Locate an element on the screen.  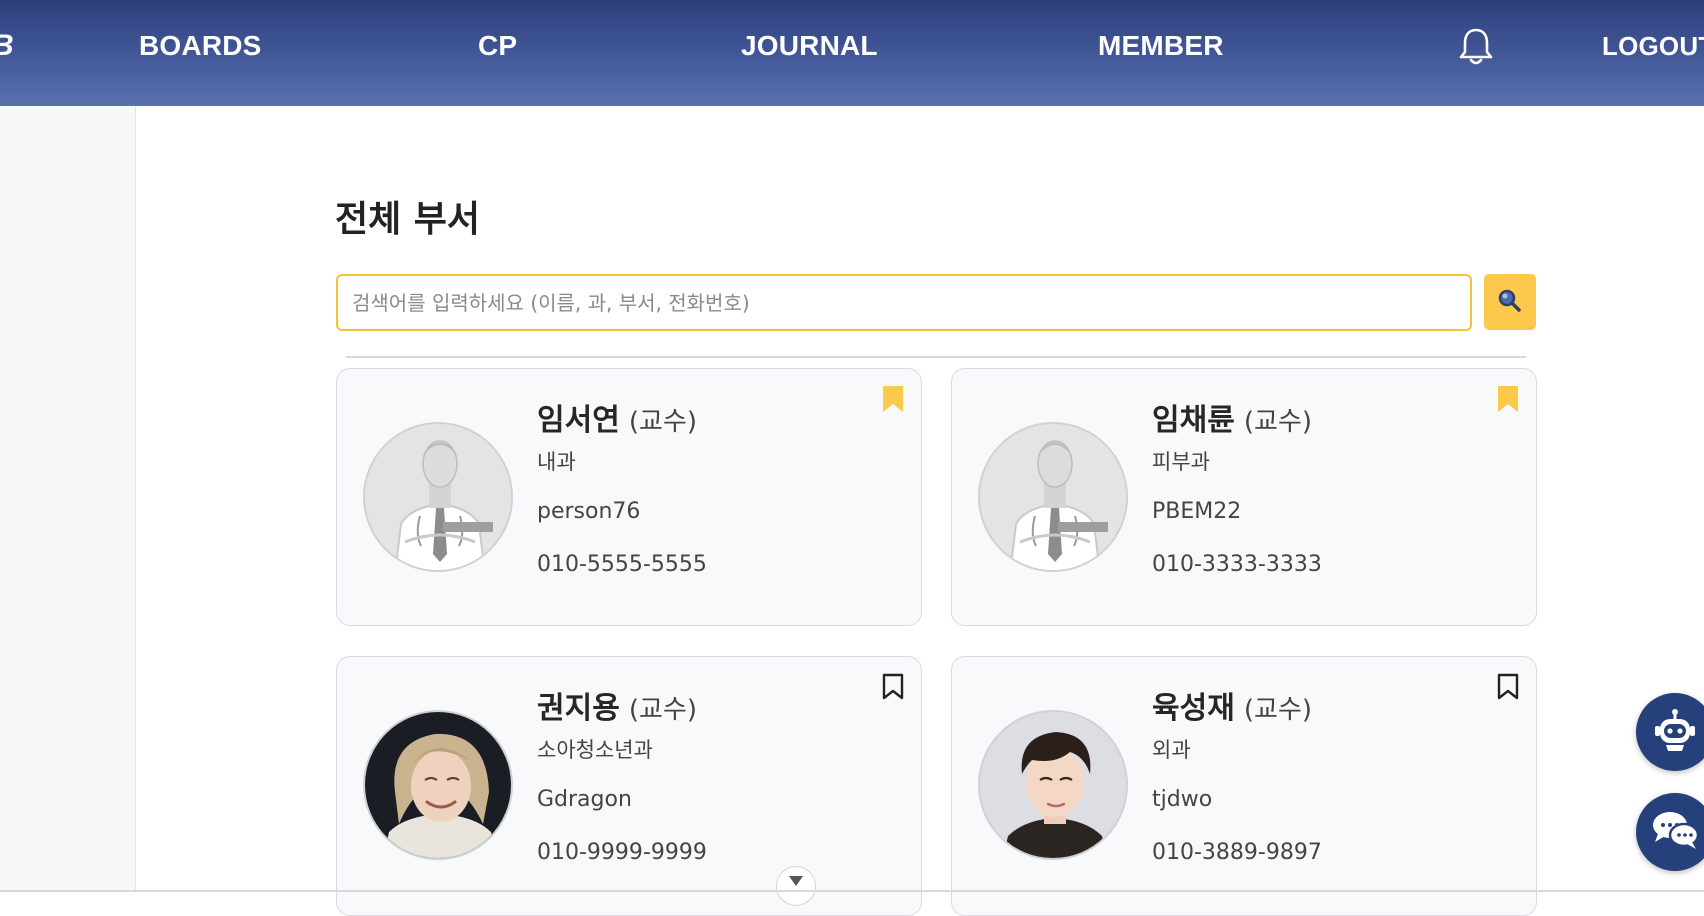
scroll-down-button is located at coordinates (796, 886).